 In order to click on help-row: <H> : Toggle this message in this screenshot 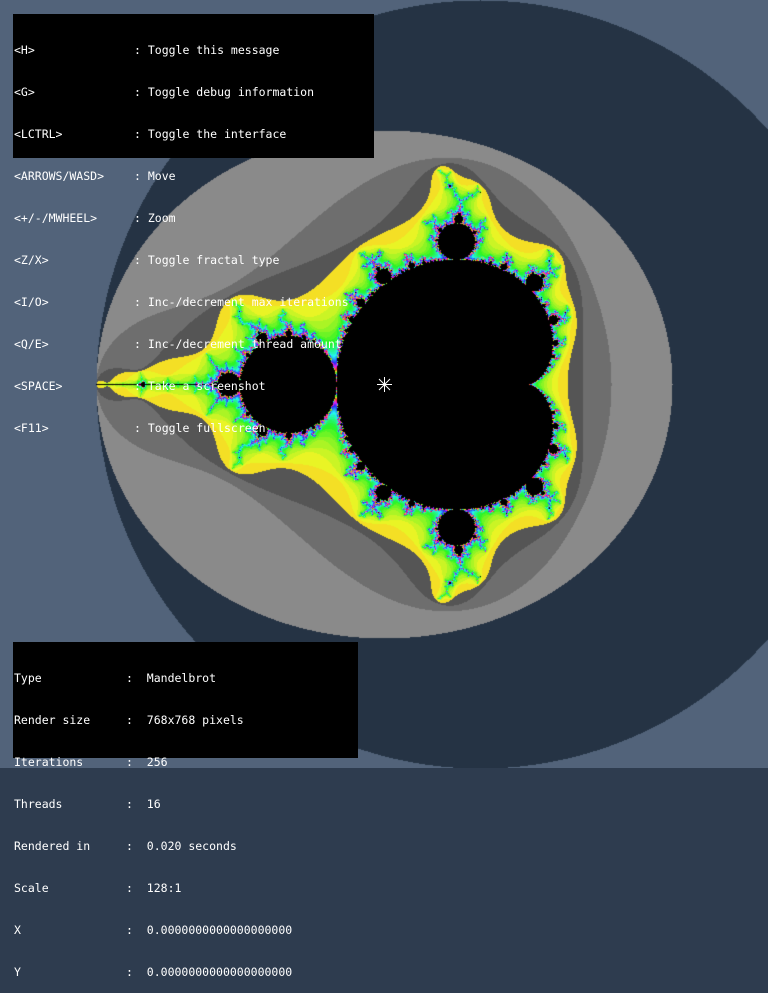, I will do `click(194, 50)`.